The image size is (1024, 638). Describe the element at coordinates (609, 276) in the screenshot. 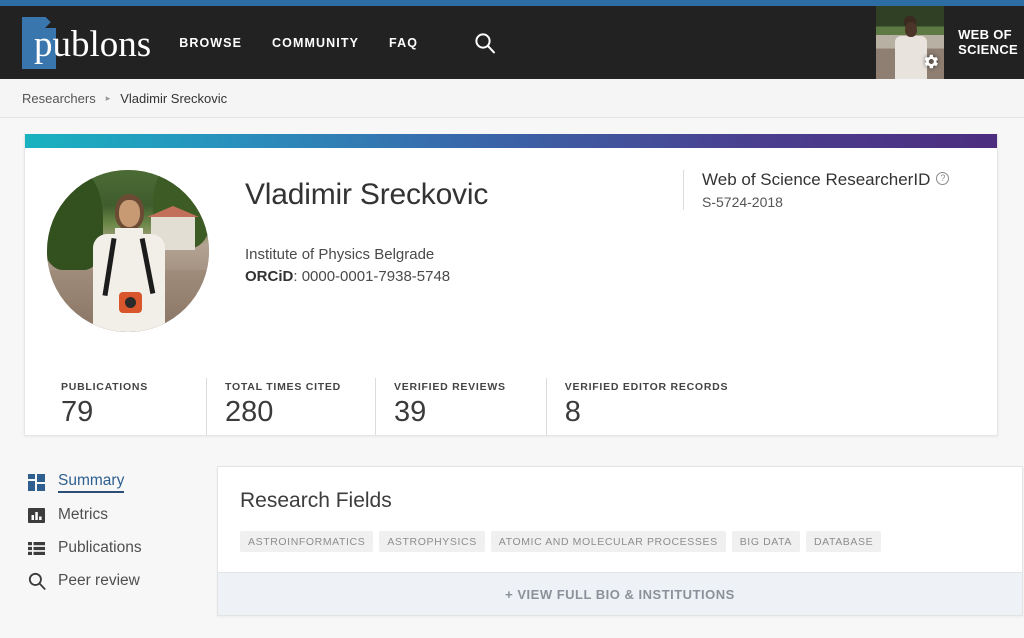

I see `profile-orcid: ORCiD: 0000-0001-7938-5748` at that location.